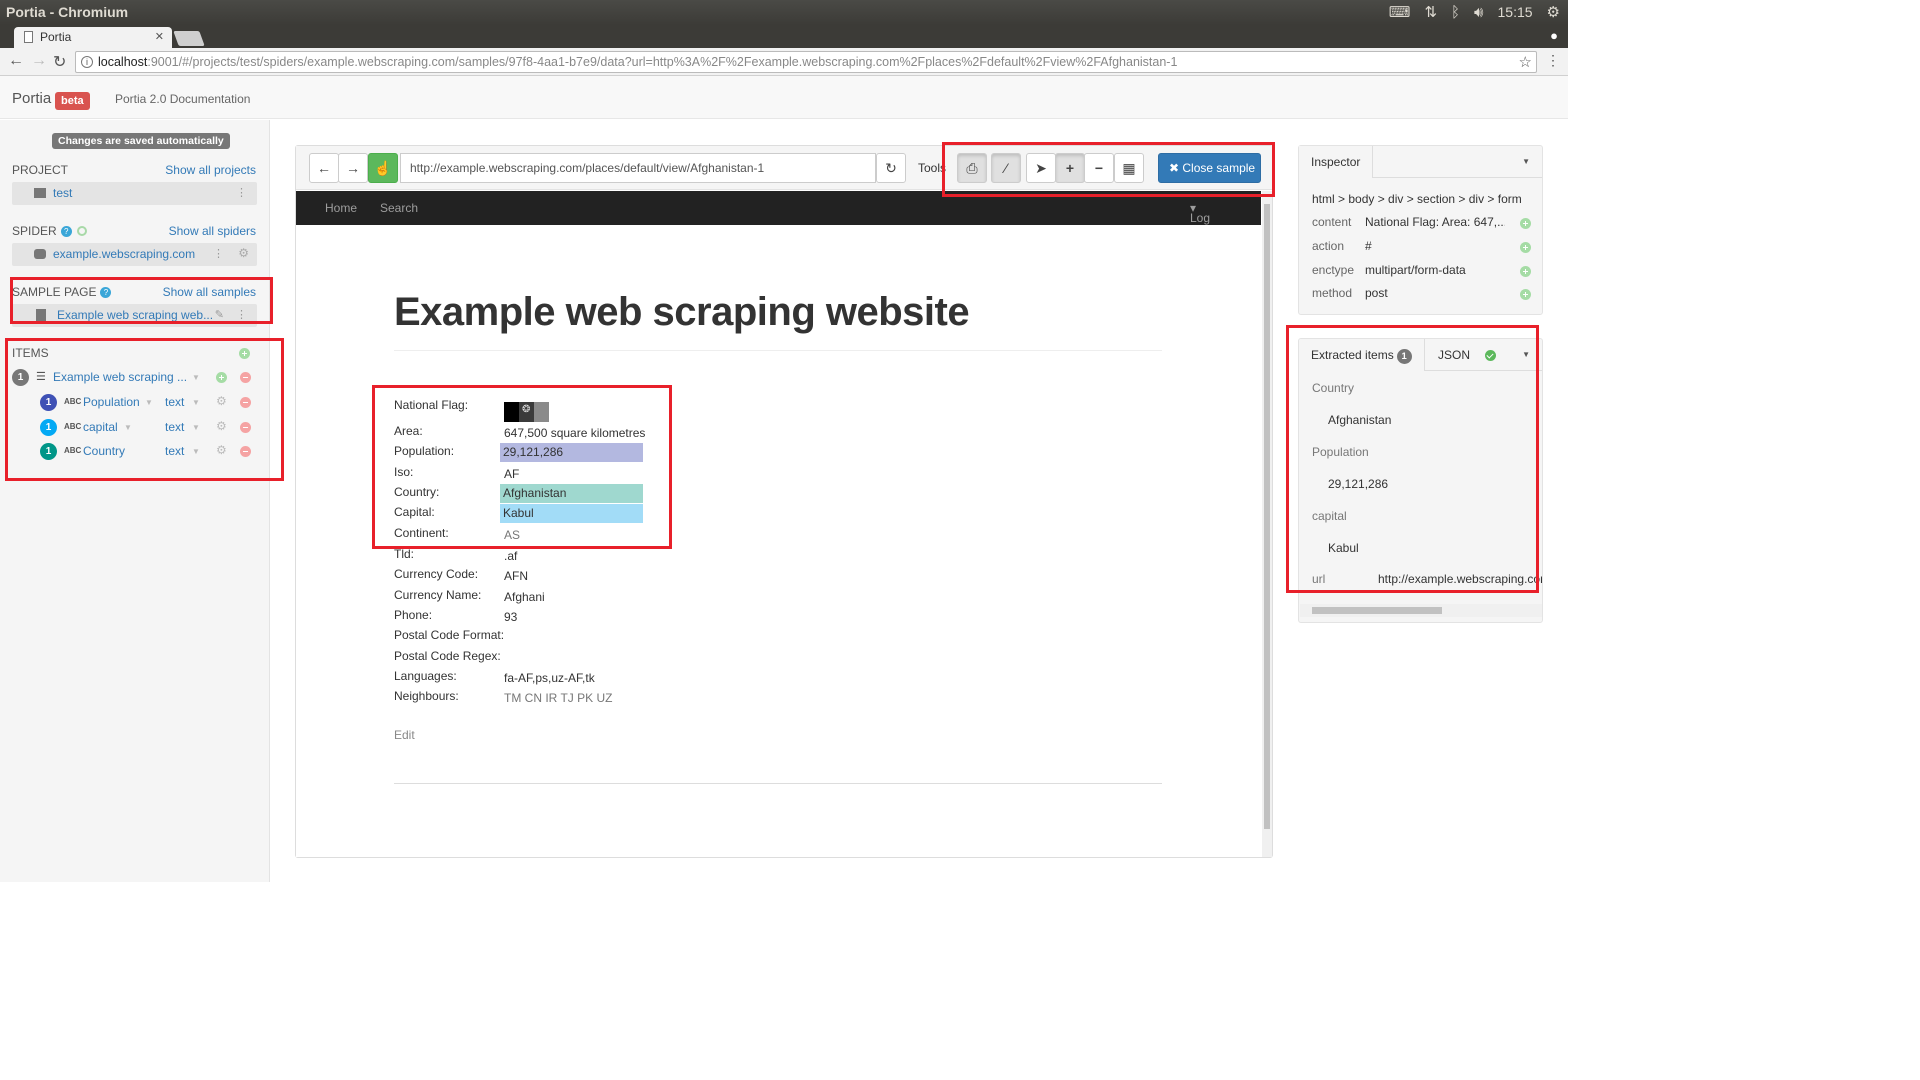  Describe the element at coordinates (212, 231) in the screenshot. I see `show-all-spiders-link: Show all spiders` at that location.